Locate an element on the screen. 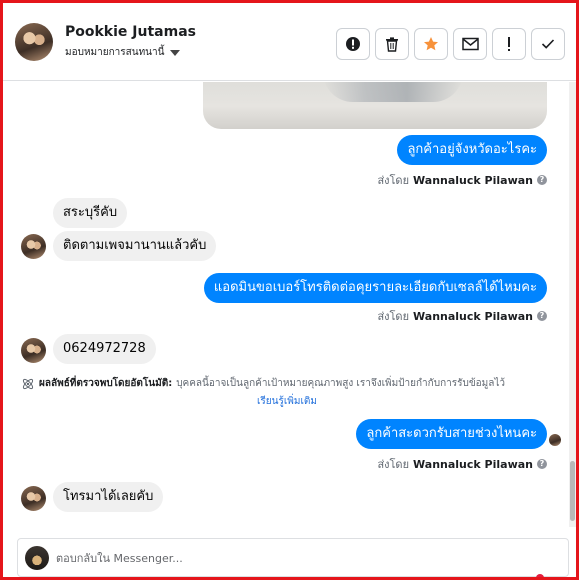 This screenshot has width=579, height=580. mark-unread-button is located at coordinates (470, 44).